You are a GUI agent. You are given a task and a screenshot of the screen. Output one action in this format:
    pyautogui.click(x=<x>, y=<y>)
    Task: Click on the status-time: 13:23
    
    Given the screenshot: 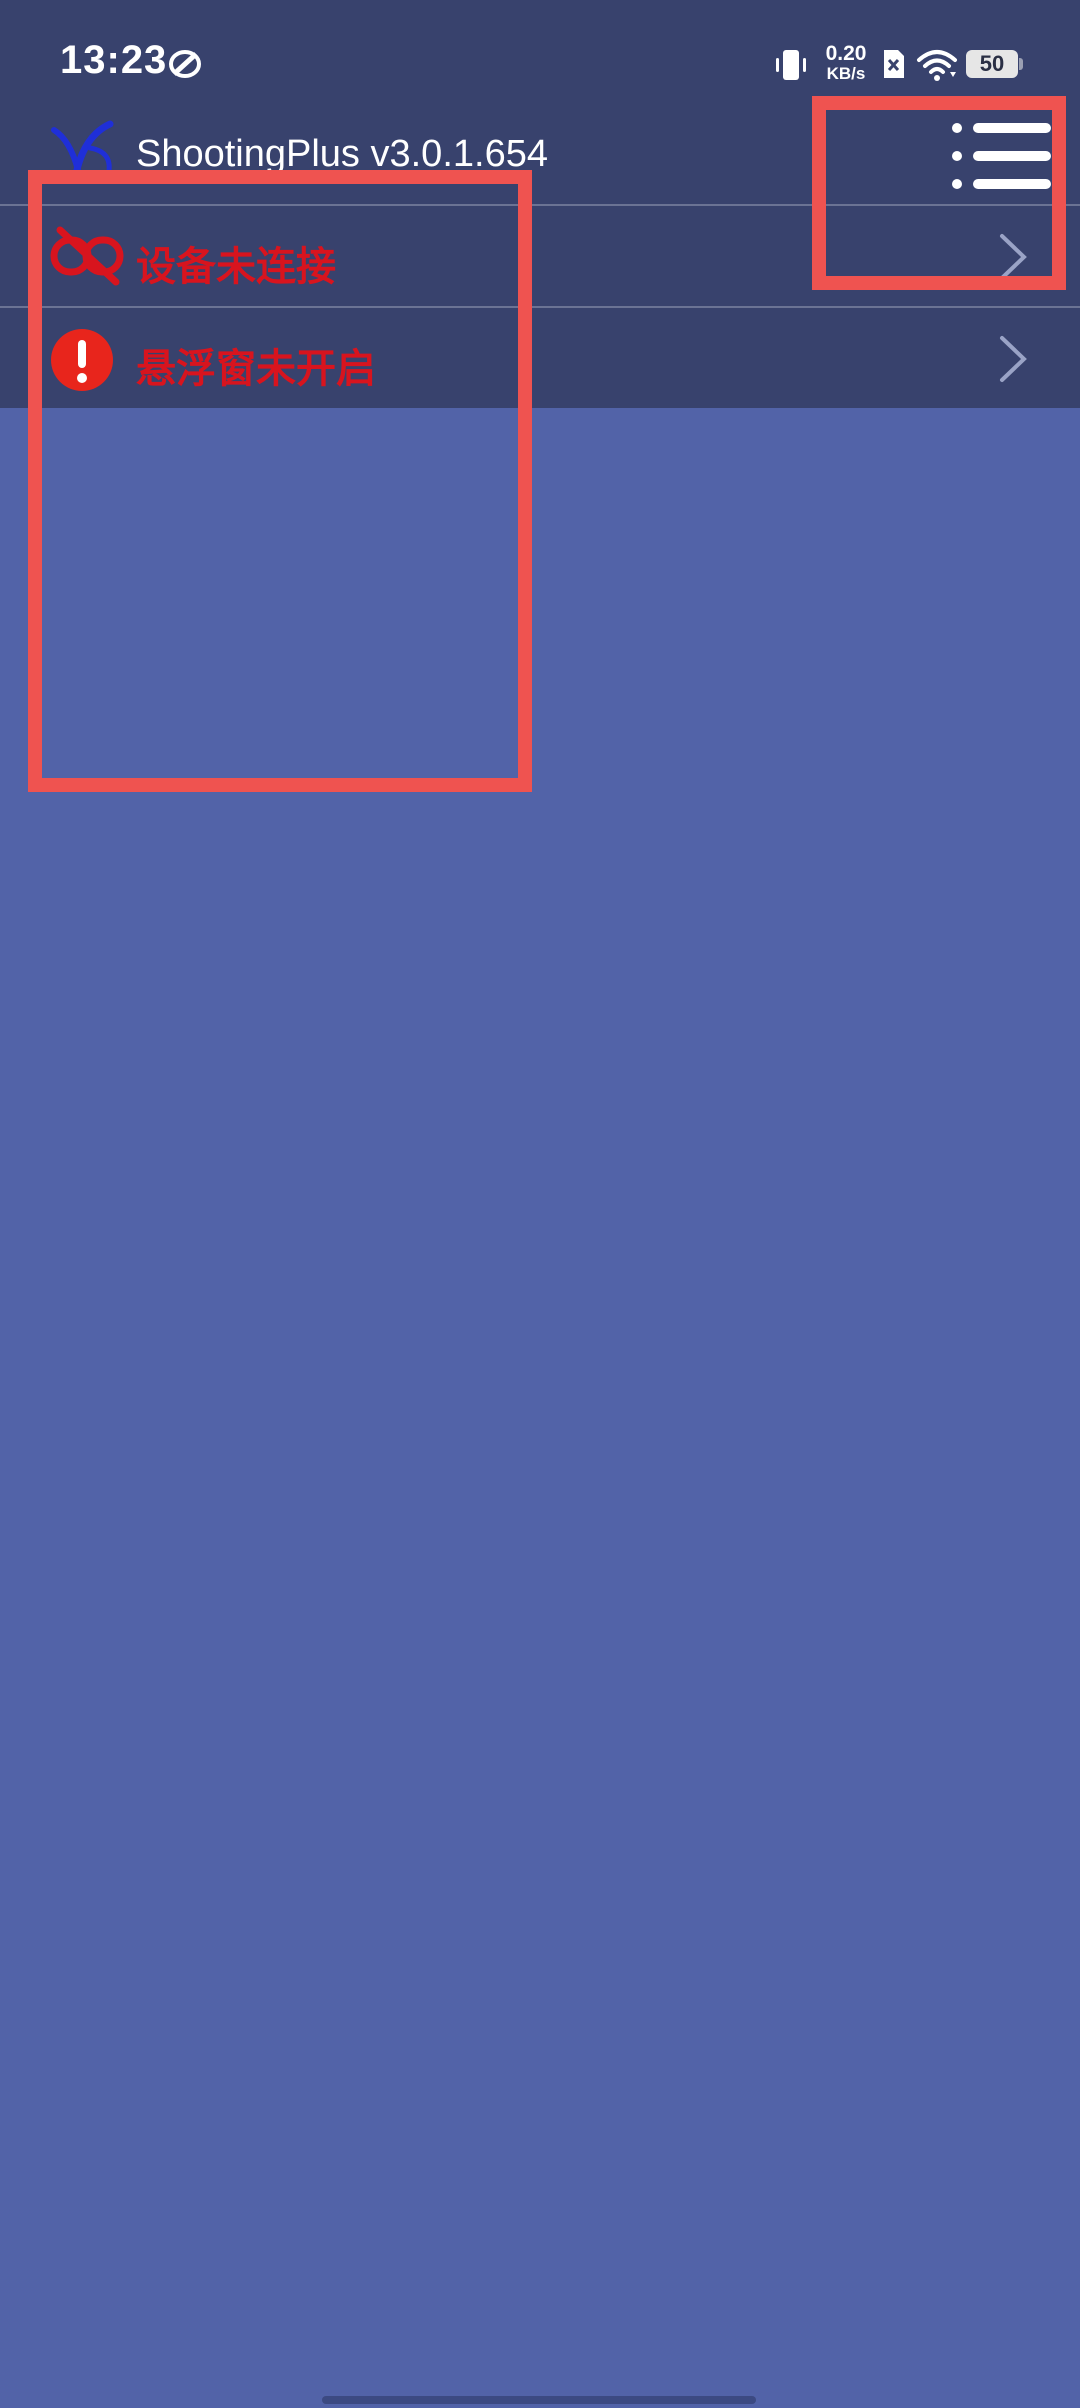 What is the action you would take?
    pyautogui.click(x=114, y=60)
    